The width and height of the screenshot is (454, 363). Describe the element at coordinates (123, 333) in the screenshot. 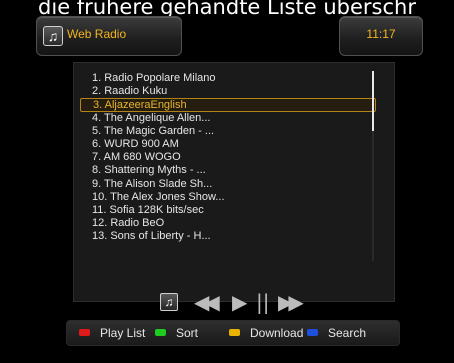

I see `play-list-label: Play List` at that location.